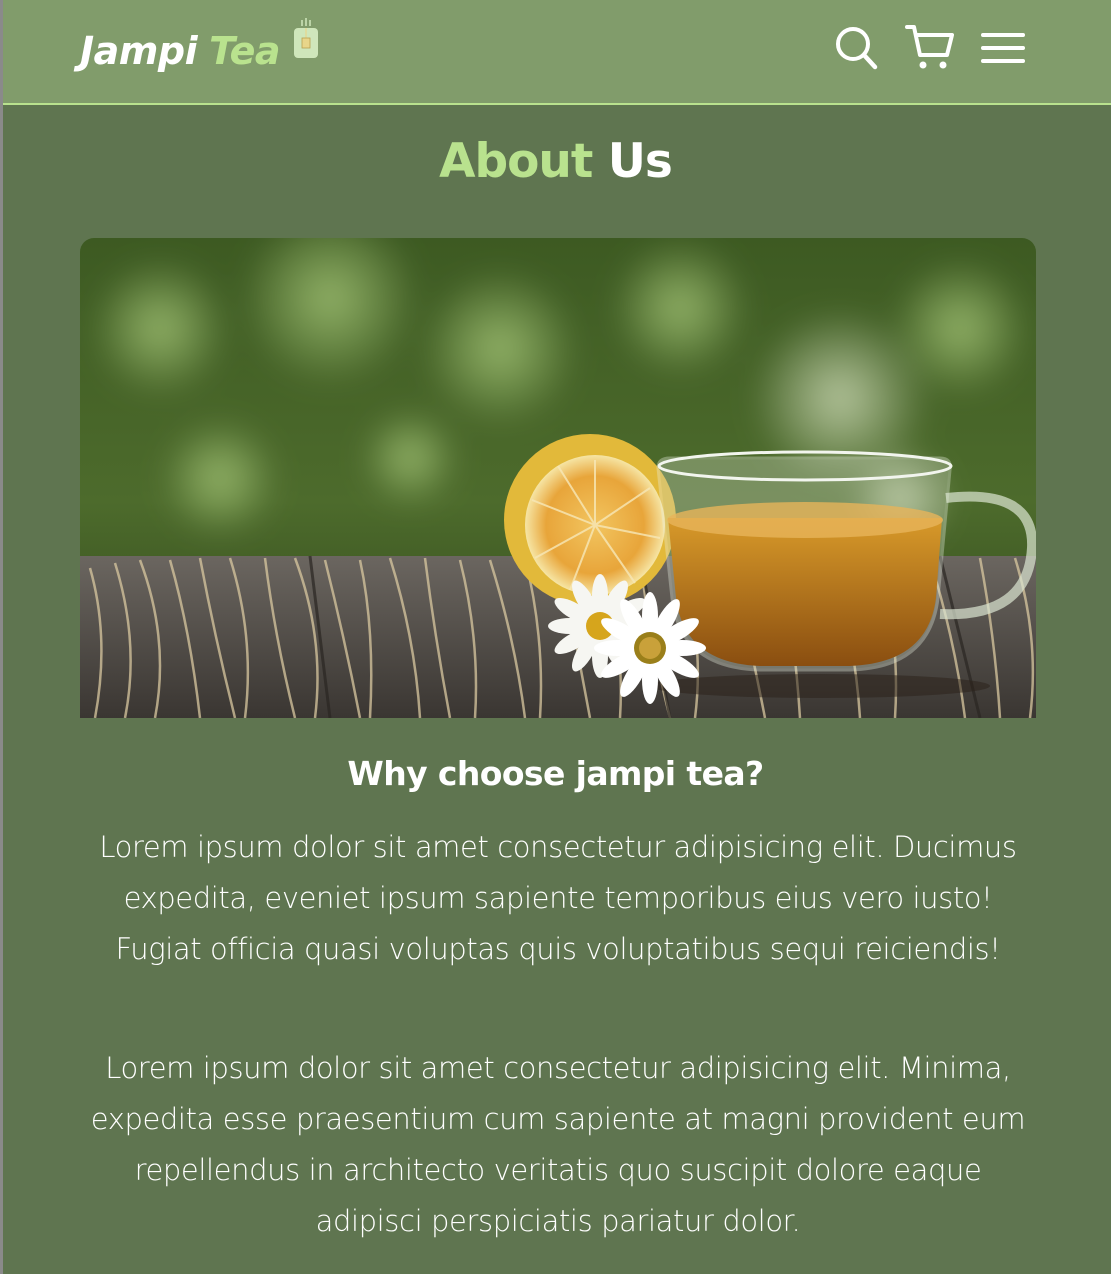 The height and width of the screenshot is (1274, 1111). What do you see at coordinates (200, 47) in the screenshot?
I see `site-logo: Jampi Tea` at bounding box center [200, 47].